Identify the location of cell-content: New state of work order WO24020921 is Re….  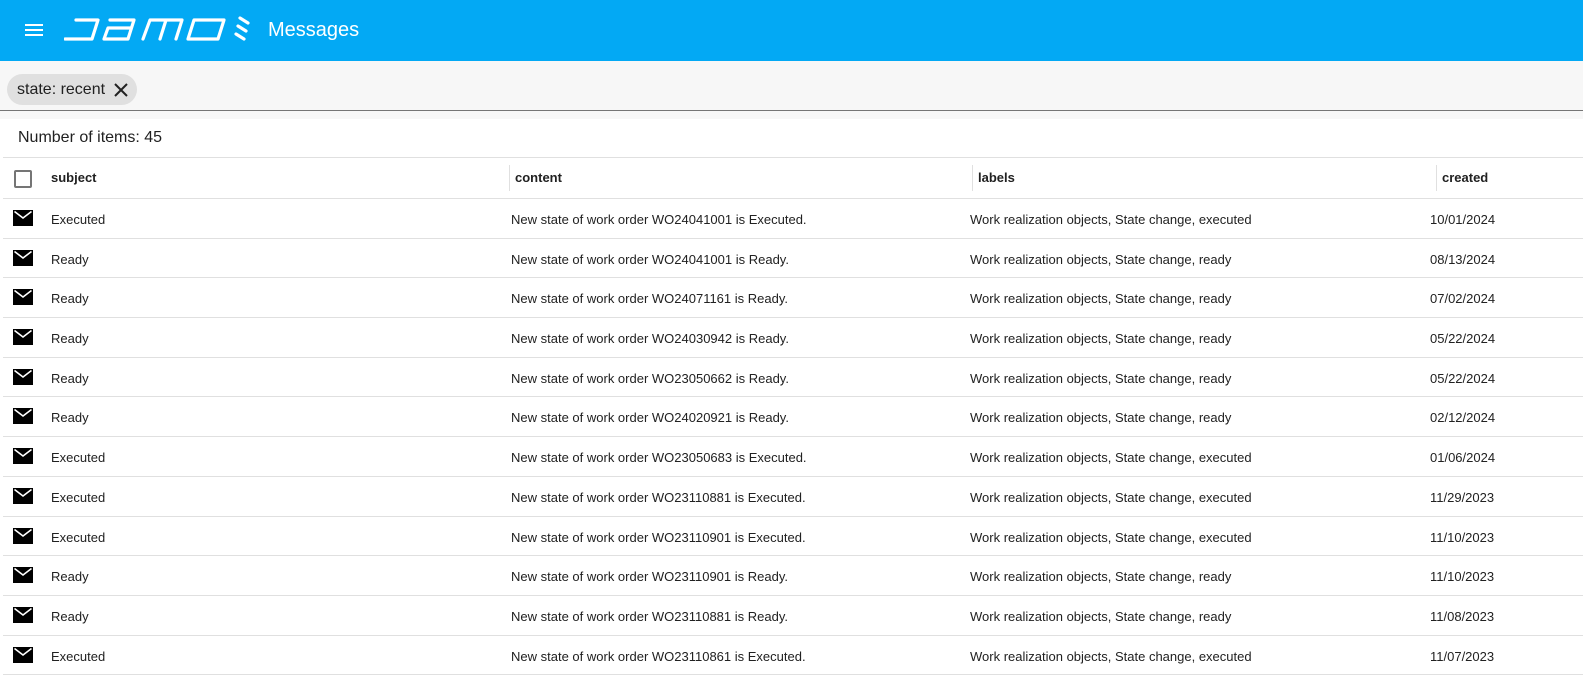
(650, 418).